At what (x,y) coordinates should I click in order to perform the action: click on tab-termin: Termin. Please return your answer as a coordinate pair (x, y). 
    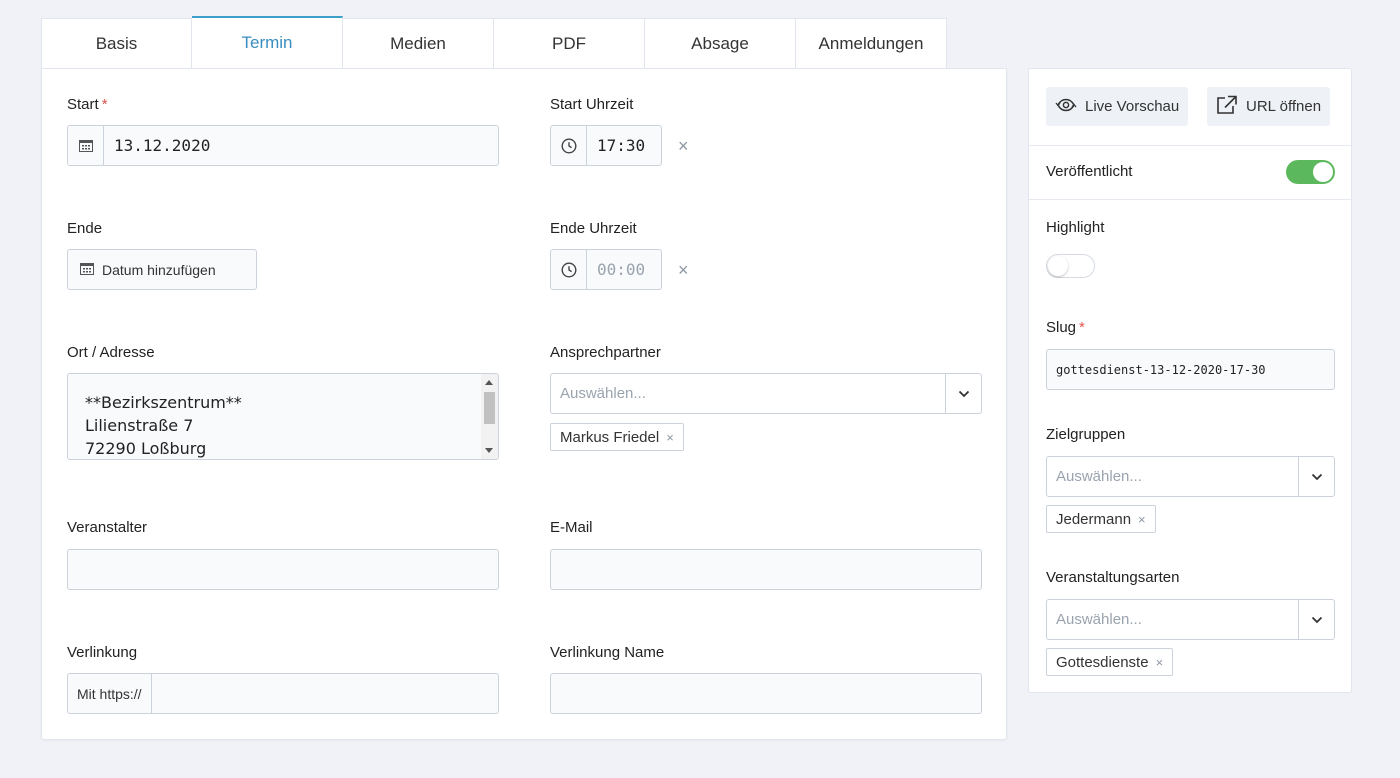
    Looking at the image, I should click on (267, 42).